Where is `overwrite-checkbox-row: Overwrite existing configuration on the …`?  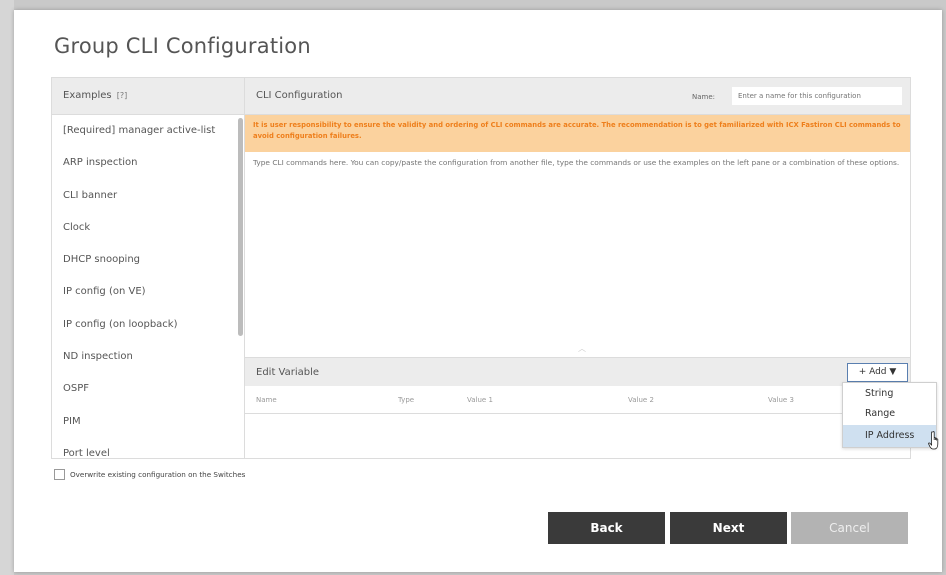
overwrite-checkbox-row: Overwrite existing configuration on the … is located at coordinates (149, 474).